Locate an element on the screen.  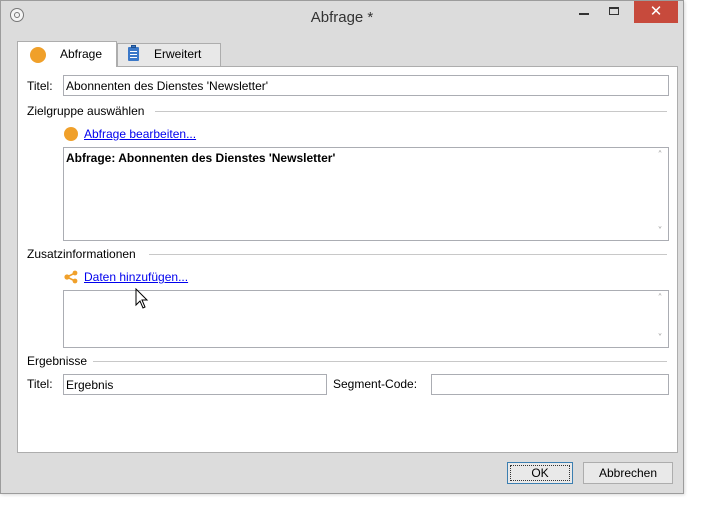
minimize-button is located at coordinates (584, 12).